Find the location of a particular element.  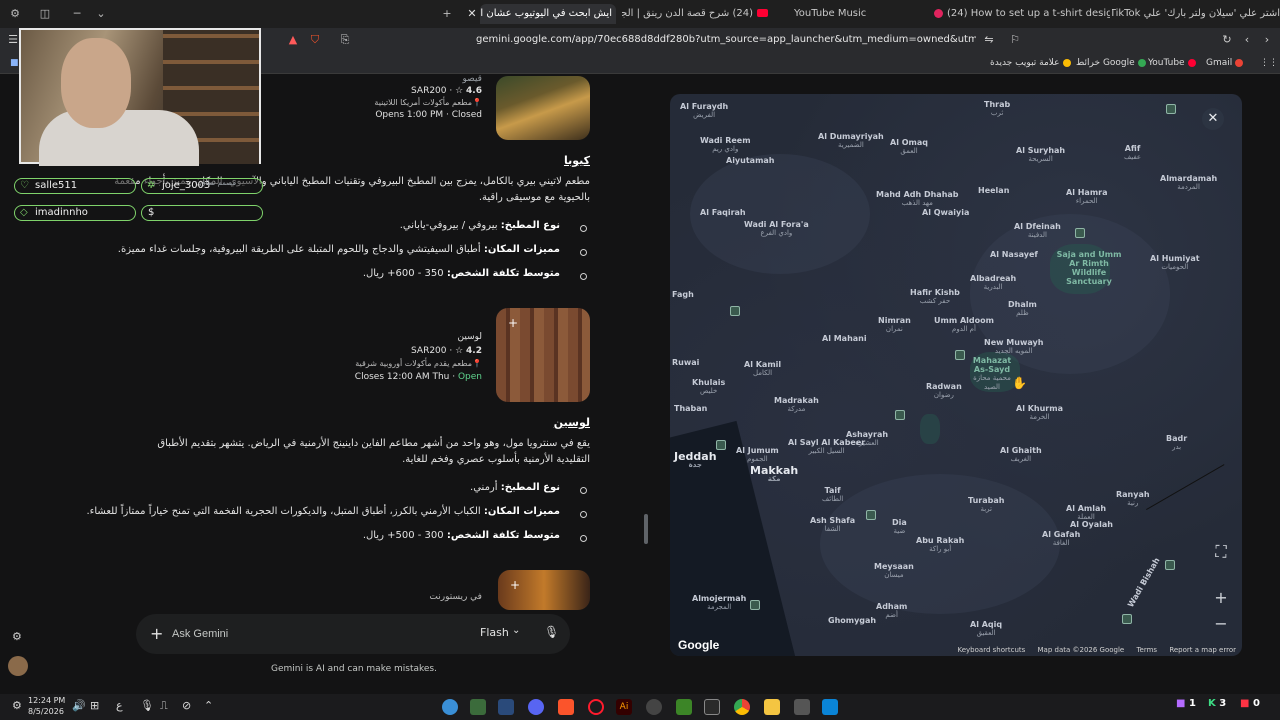

network-icon: ⊞ is located at coordinates (94, 705).